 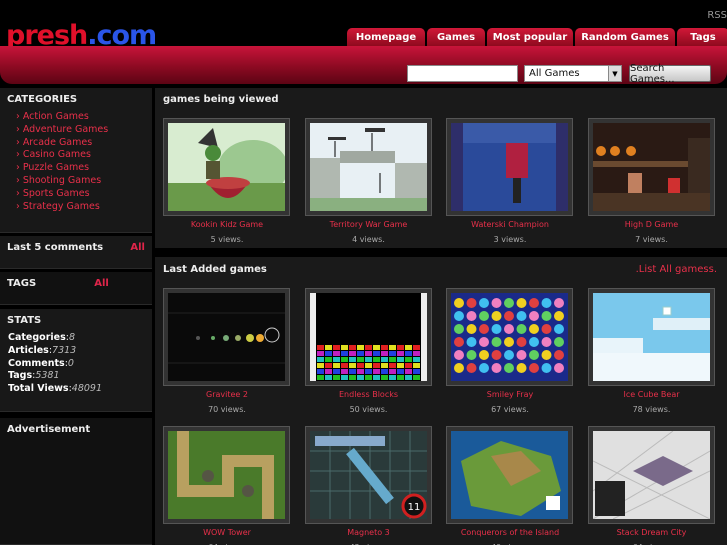 I want to click on search-input, so click(x=462, y=73).